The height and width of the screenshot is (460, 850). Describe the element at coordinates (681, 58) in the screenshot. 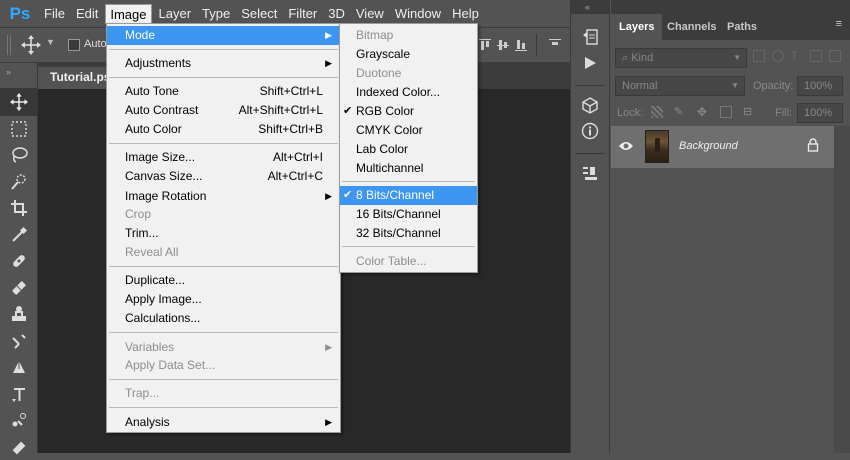

I see `kind-filter-select: ⌕ Kind ▼` at that location.